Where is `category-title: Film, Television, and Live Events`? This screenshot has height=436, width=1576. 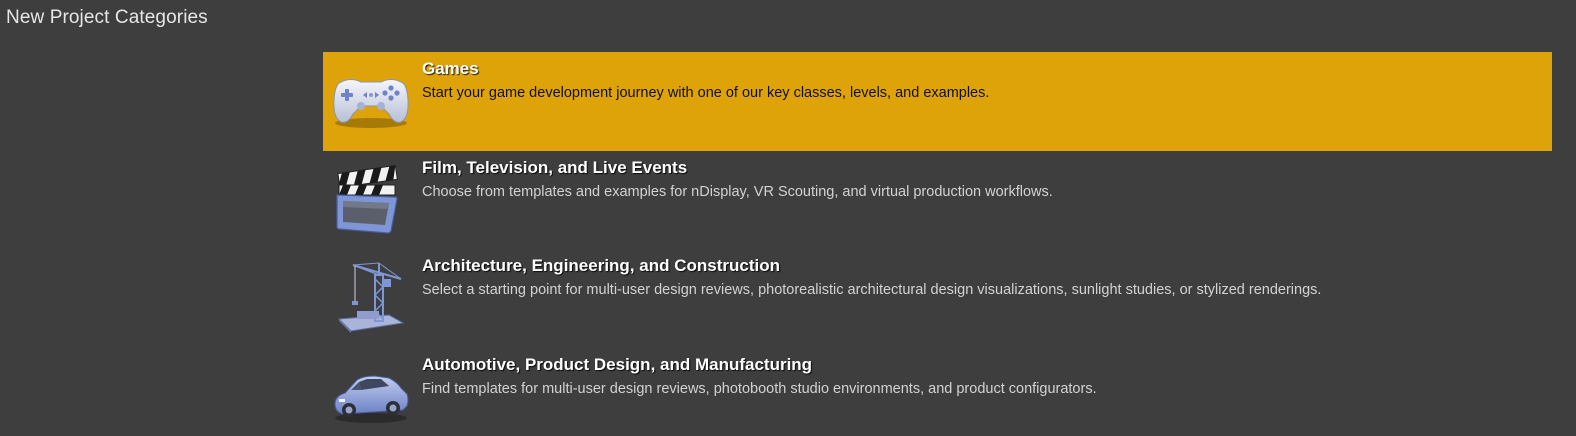 category-title: Film, Television, and Live Events is located at coordinates (555, 167).